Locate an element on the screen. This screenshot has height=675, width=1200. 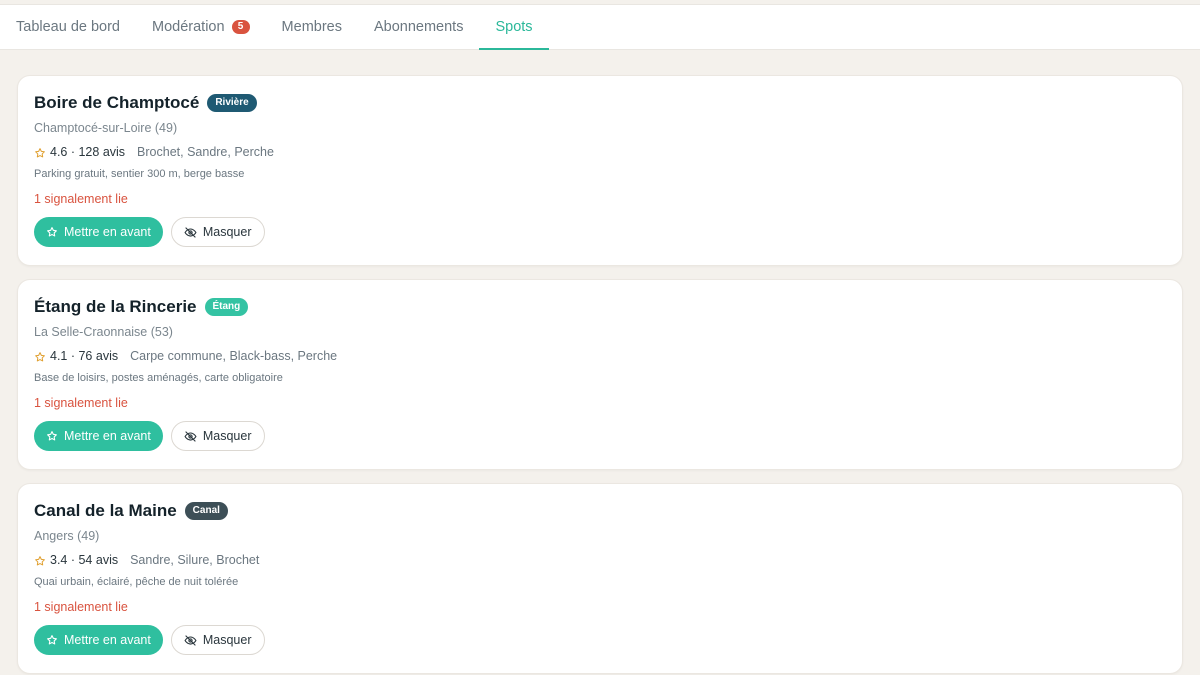
tab-label: Abonnements is located at coordinates (418, 27).